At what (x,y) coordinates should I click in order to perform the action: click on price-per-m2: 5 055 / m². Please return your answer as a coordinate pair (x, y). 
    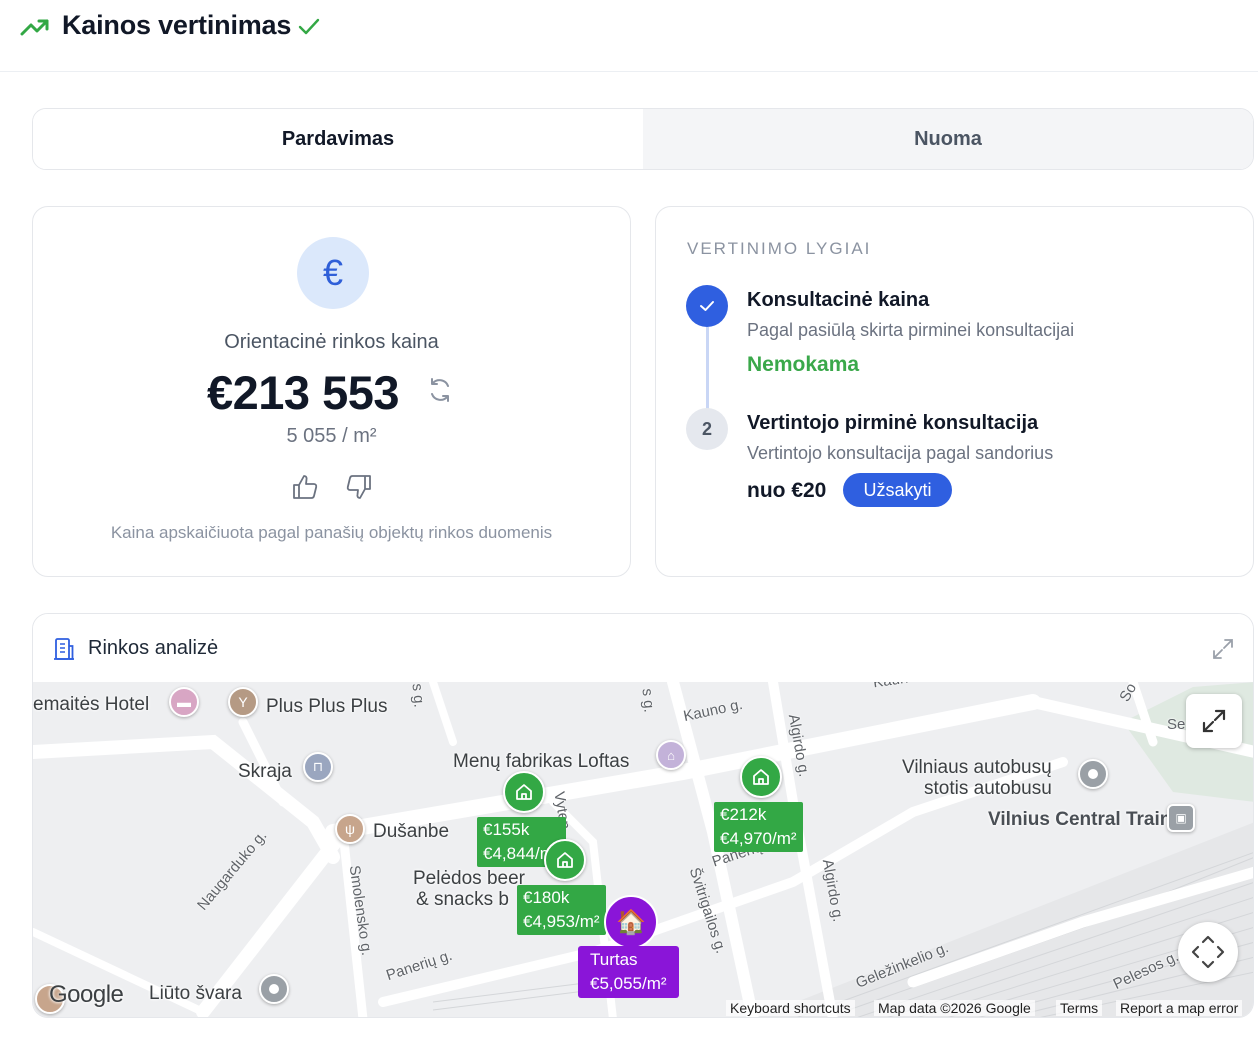
    Looking at the image, I should click on (331, 436).